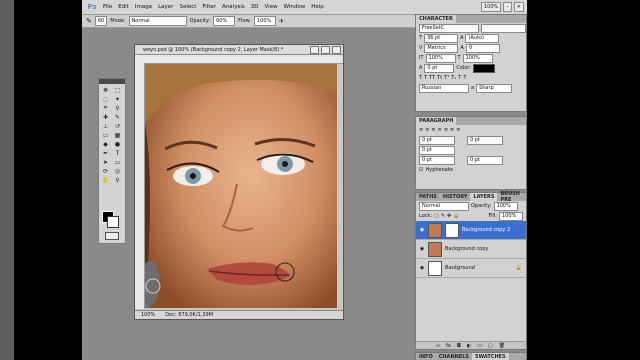 This screenshot has width=640, height=360. I want to click on underline-icon: T, so click(459, 78).